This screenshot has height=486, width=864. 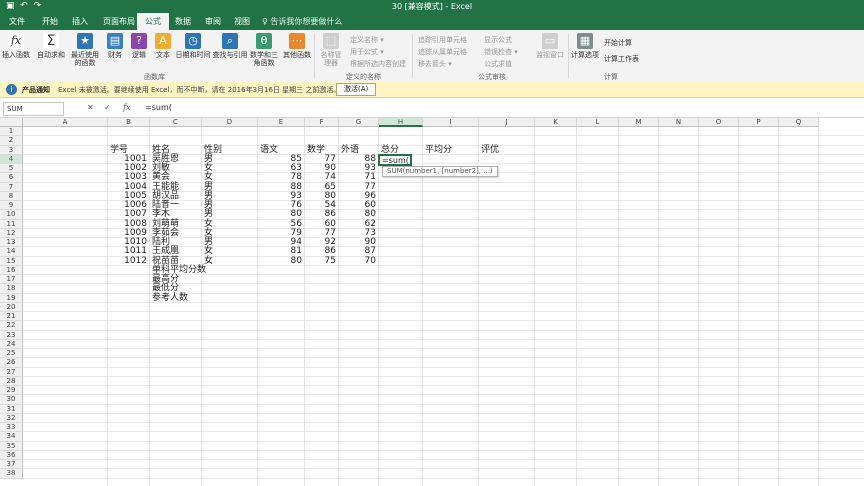 I want to click on show-formulas-button: 显示公式, so click(x=498, y=40).